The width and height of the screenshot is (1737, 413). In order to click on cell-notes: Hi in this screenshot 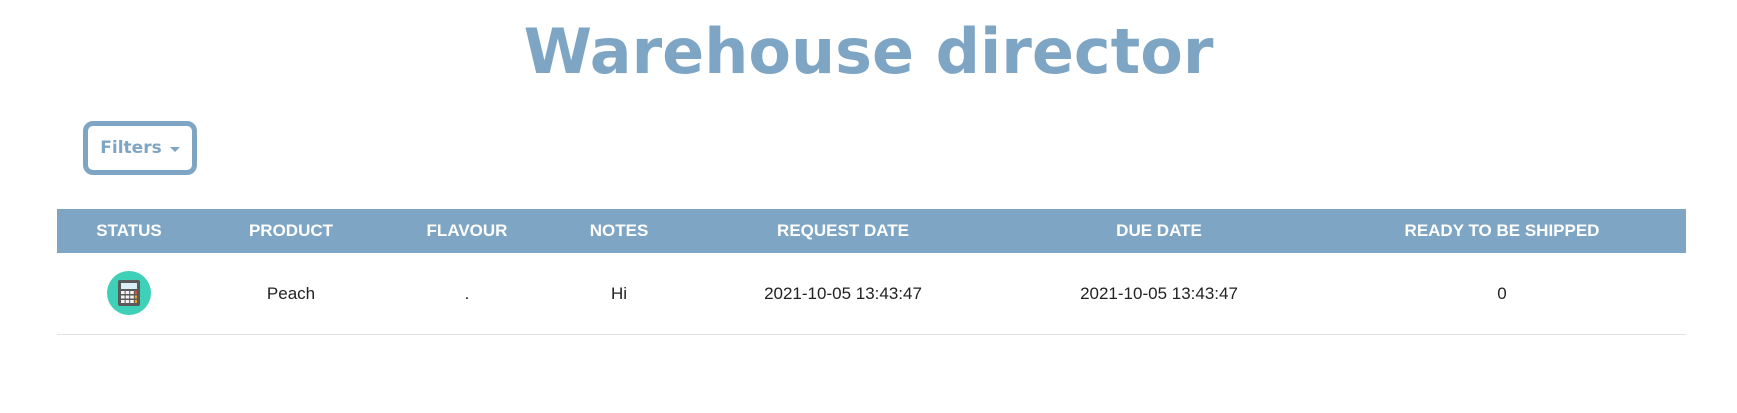, I will do `click(619, 293)`.